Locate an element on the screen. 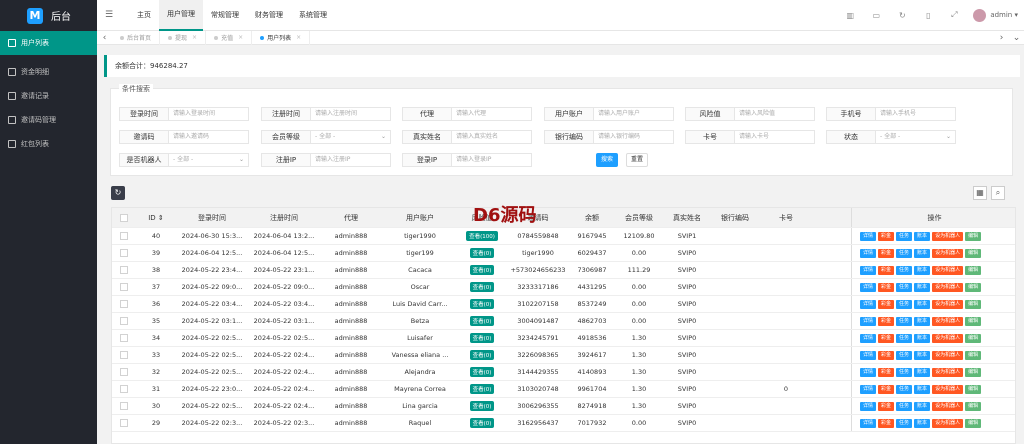  search-input: 请输入代理 is located at coordinates (492, 114).